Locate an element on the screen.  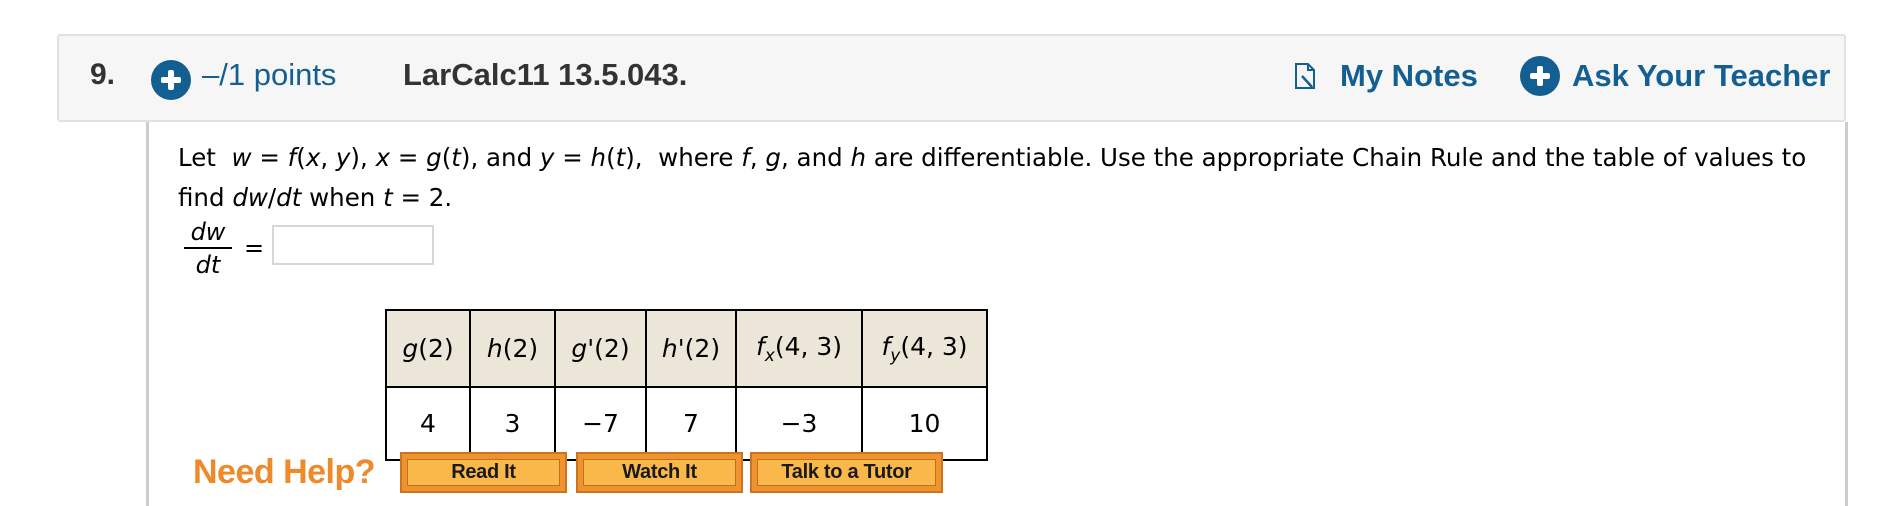
partial-subscript: x is located at coordinates (769, 355).